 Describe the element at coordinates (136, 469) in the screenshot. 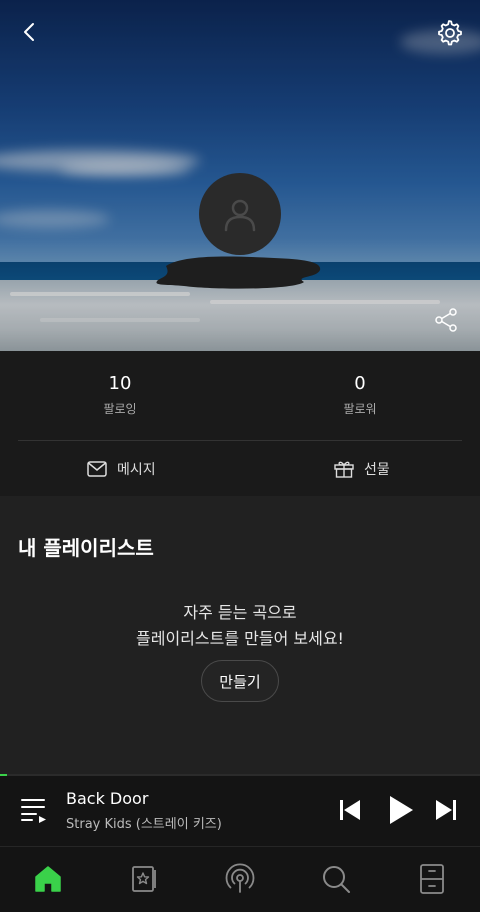

I see `message-label: 메시지` at that location.